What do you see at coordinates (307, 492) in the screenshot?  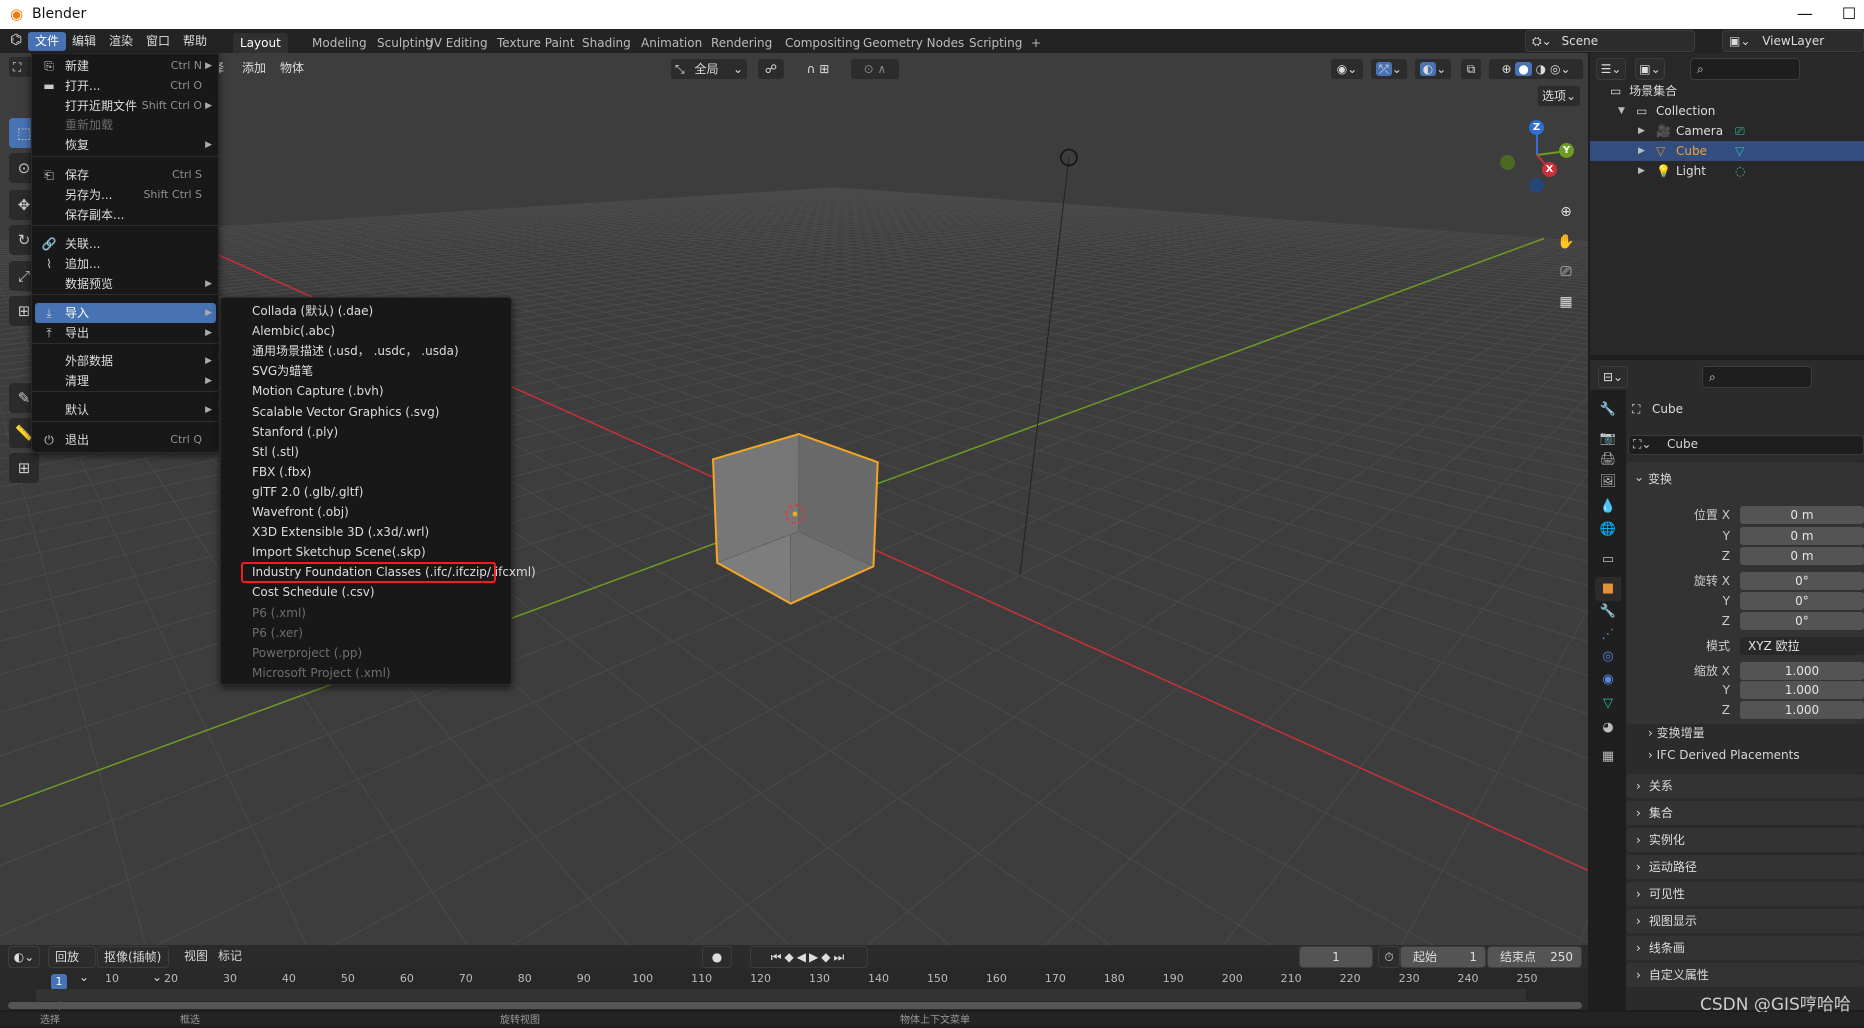 I see `import-menu-item: glTF 2.0 (.glb/.gltf)` at bounding box center [307, 492].